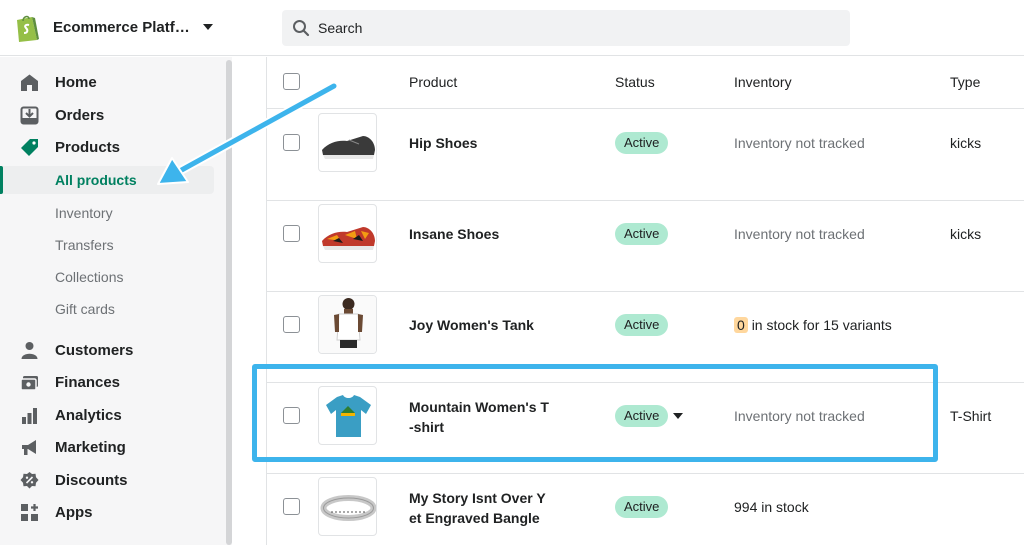  What do you see at coordinates (771, 507) in the screenshot?
I see `inventory-value: 994 in stock` at bounding box center [771, 507].